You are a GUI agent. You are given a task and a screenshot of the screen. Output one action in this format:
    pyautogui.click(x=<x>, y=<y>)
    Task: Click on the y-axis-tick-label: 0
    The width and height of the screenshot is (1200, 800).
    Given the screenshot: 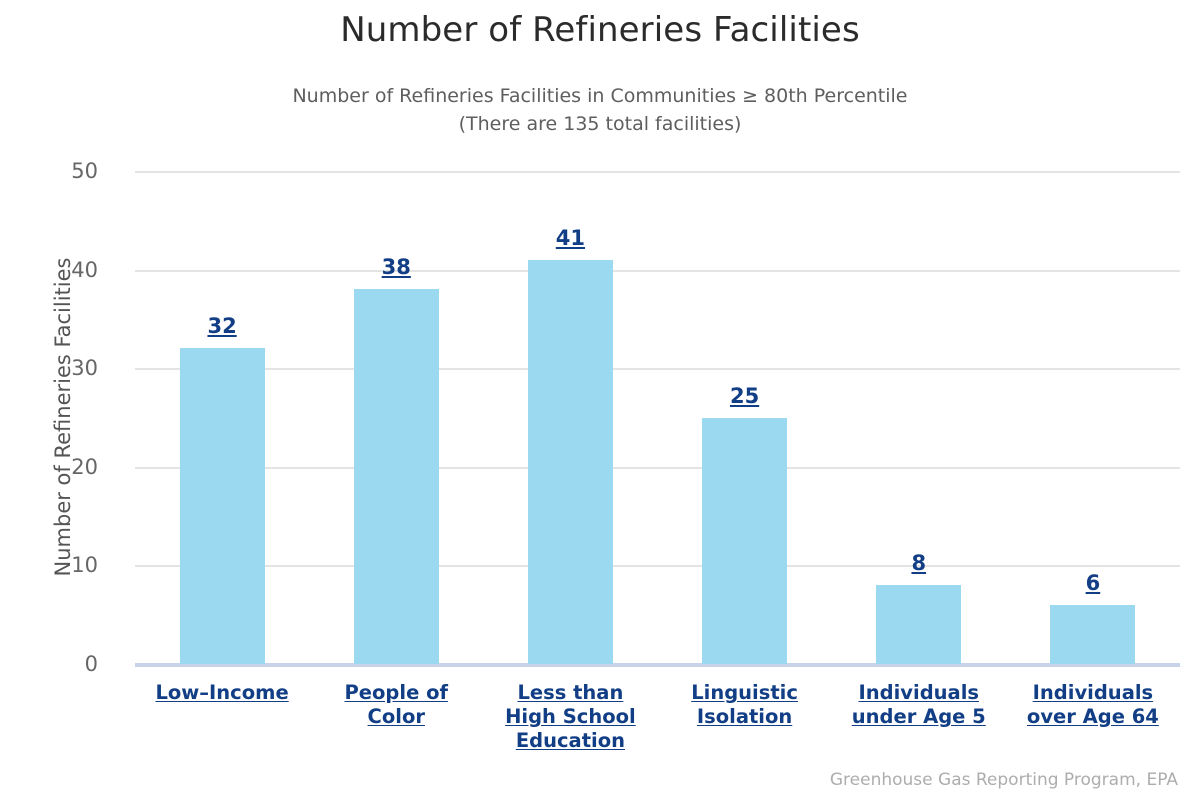 What is the action you would take?
    pyautogui.click(x=91, y=664)
    